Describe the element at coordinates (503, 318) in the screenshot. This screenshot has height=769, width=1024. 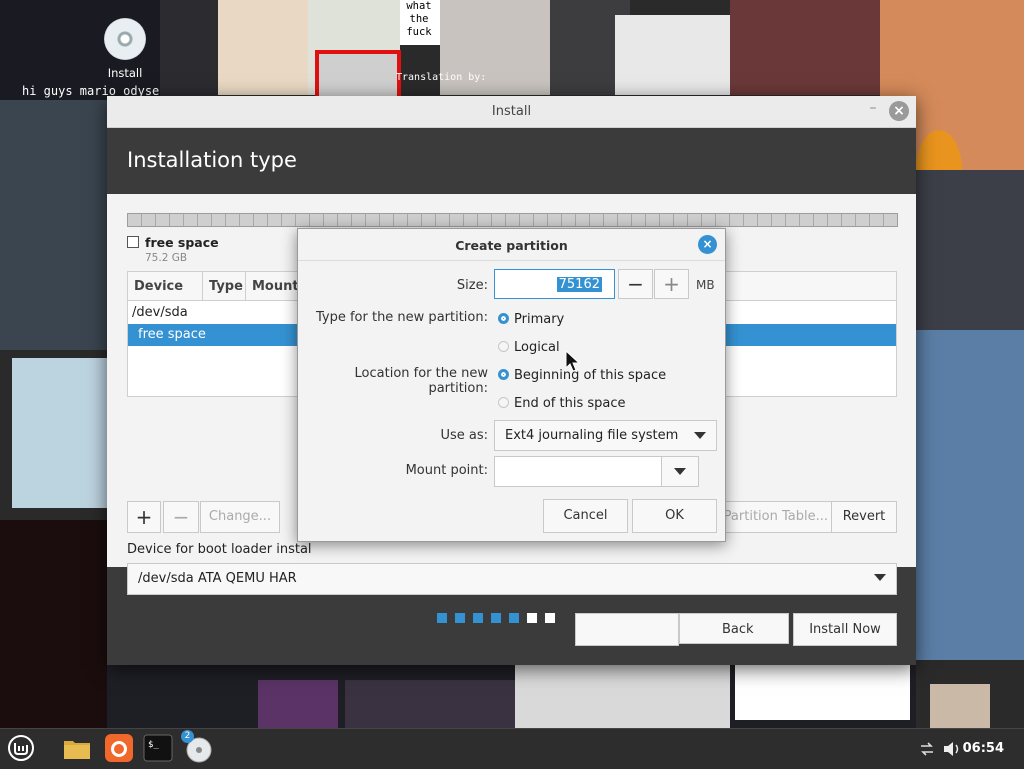
I see `radio-checked-icon` at that location.